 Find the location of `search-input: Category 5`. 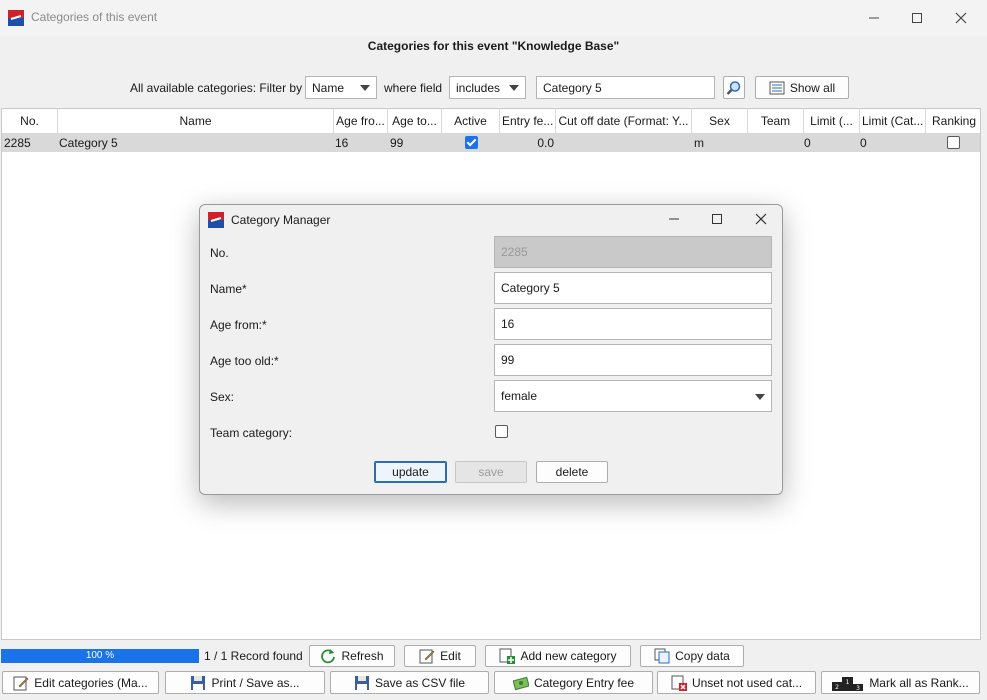

search-input: Category 5 is located at coordinates (625, 87).